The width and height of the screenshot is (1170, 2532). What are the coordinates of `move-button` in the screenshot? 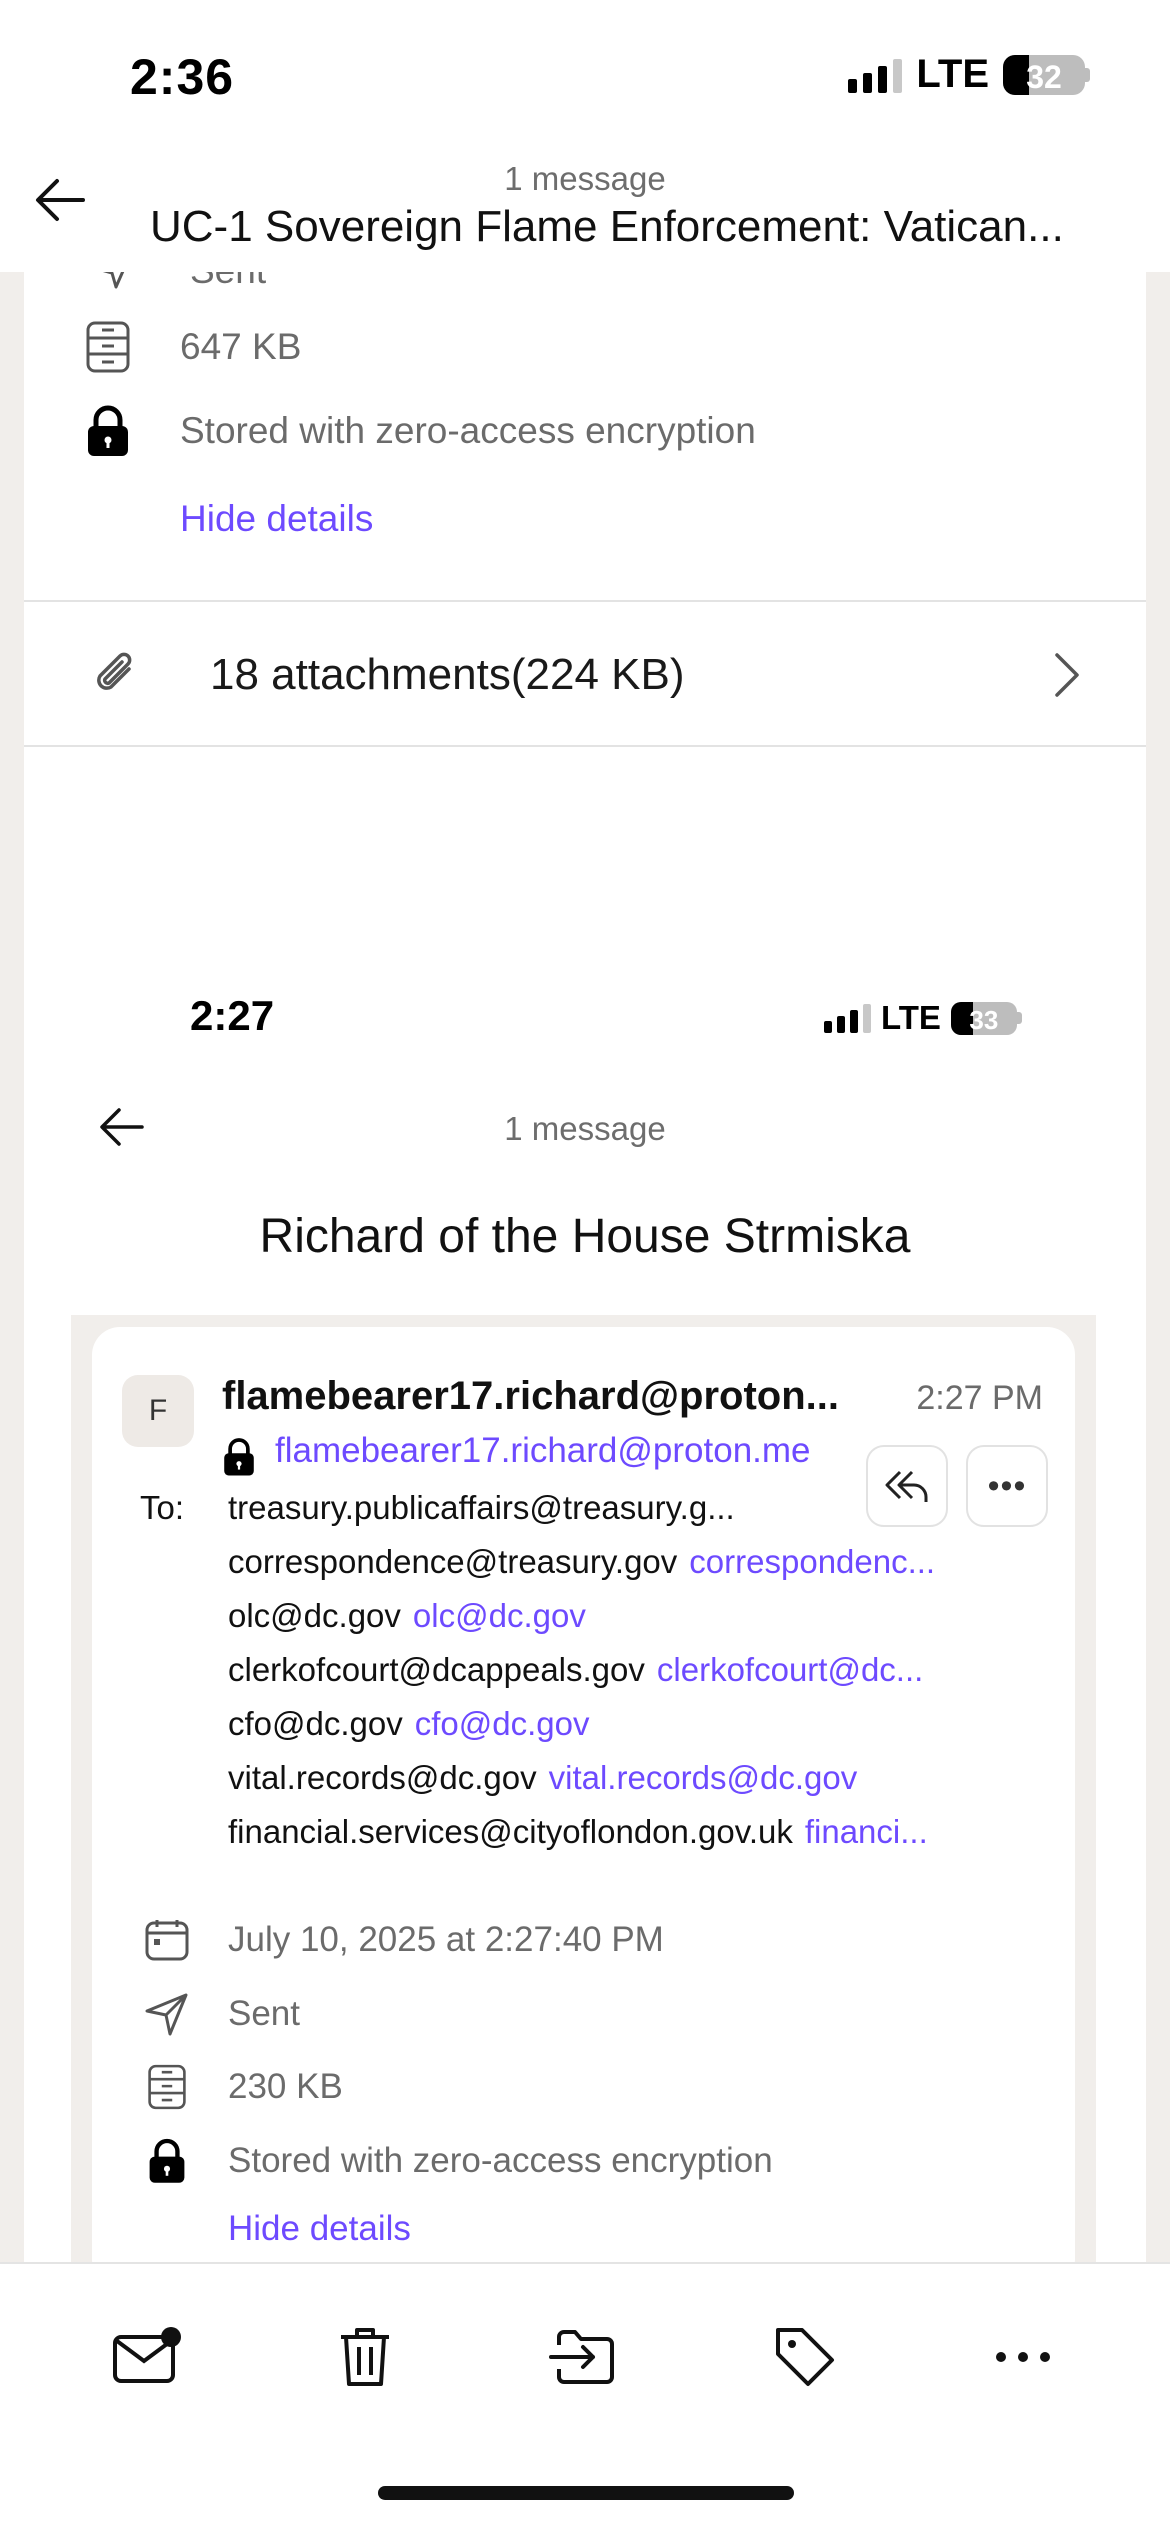 It's located at (584, 2357).